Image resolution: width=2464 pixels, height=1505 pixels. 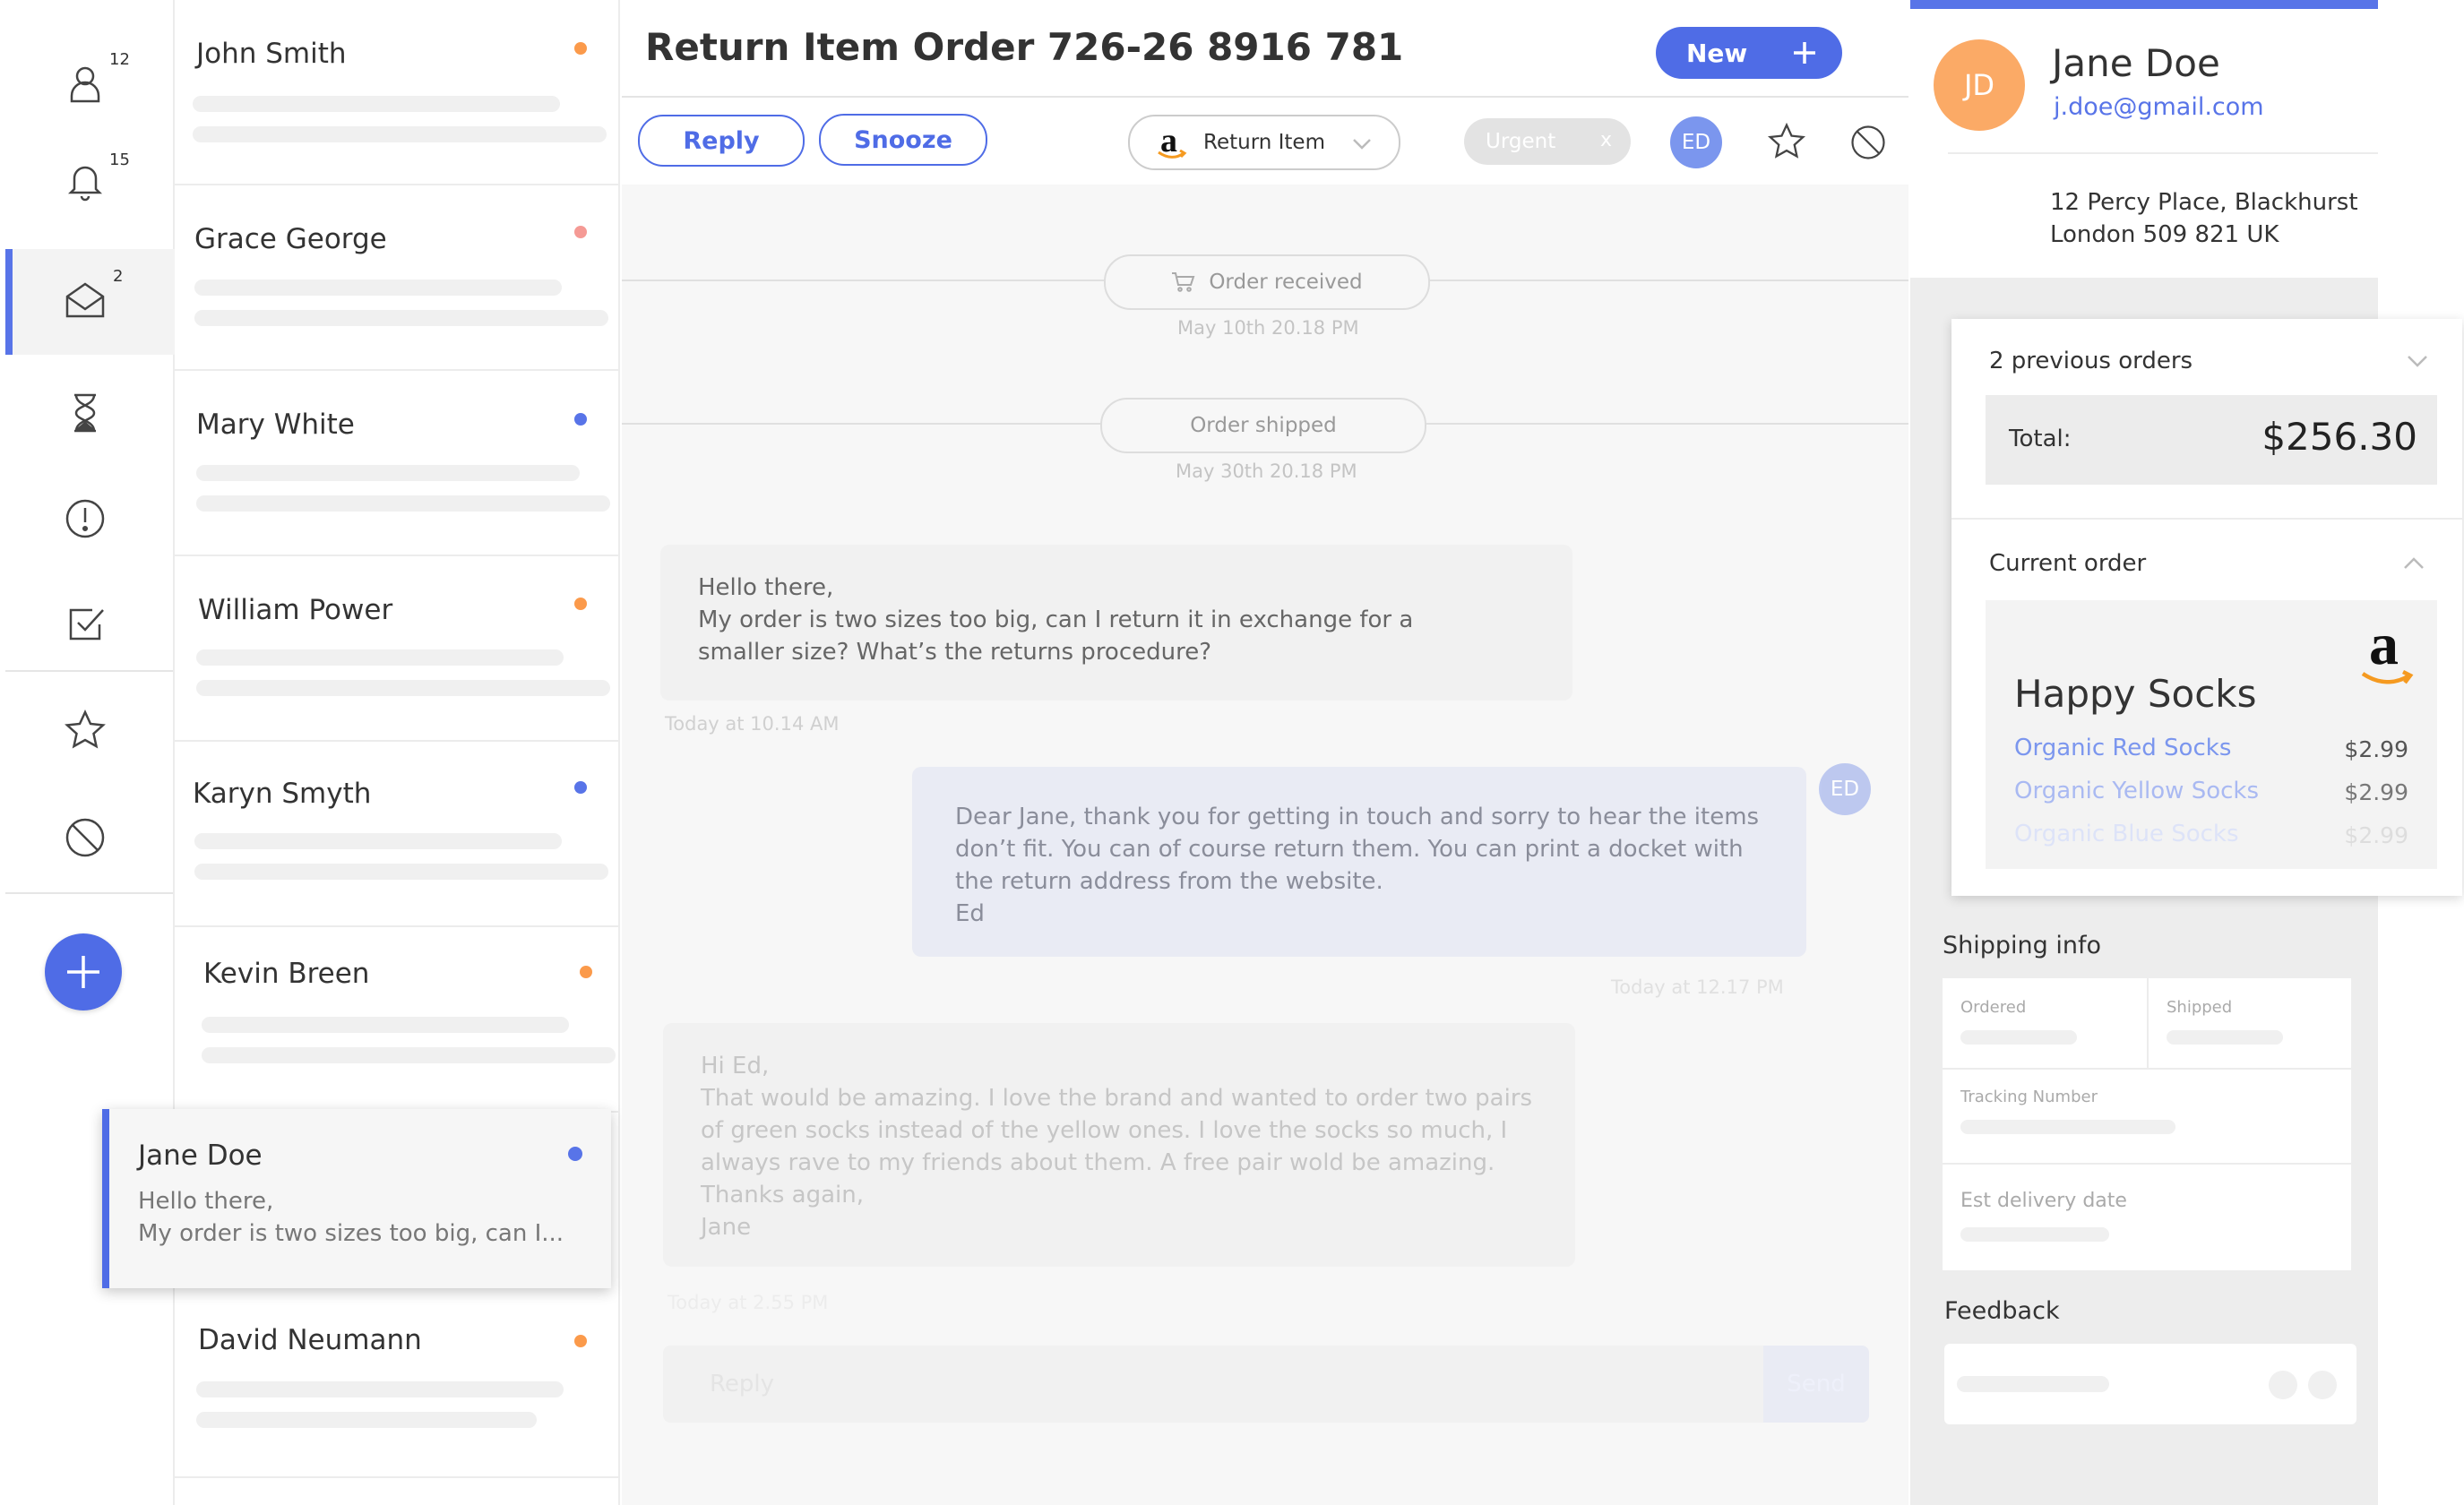 What do you see at coordinates (1266, 1384) in the screenshot?
I see `reply-input: Reply` at bounding box center [1266, 1384].